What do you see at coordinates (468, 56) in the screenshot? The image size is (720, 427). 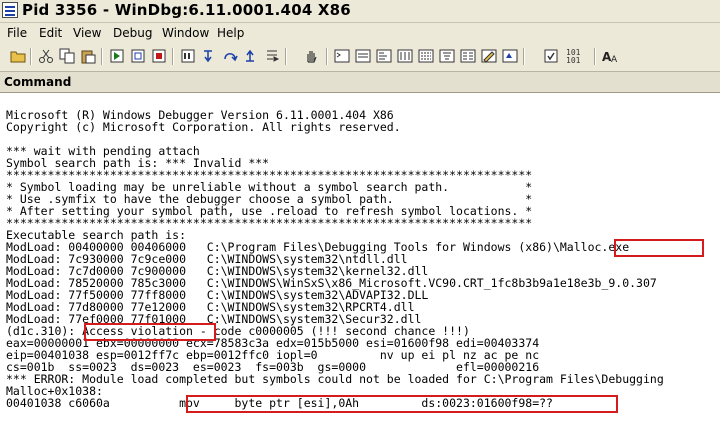 I see `disassembly-icon` at bounding box center [468, 56].